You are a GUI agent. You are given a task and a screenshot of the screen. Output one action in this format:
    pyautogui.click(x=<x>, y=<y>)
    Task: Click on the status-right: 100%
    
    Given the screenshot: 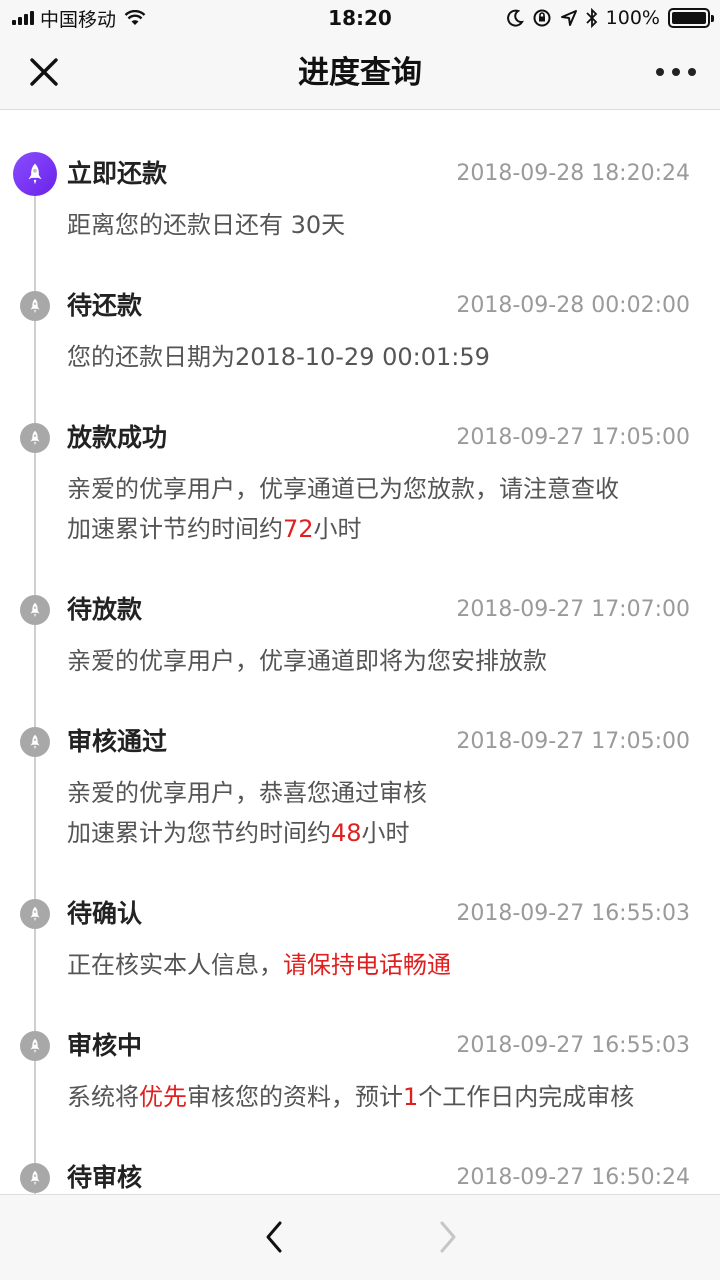 What is the action you would take?
    pyautogui.click(x=610, y=18)
    